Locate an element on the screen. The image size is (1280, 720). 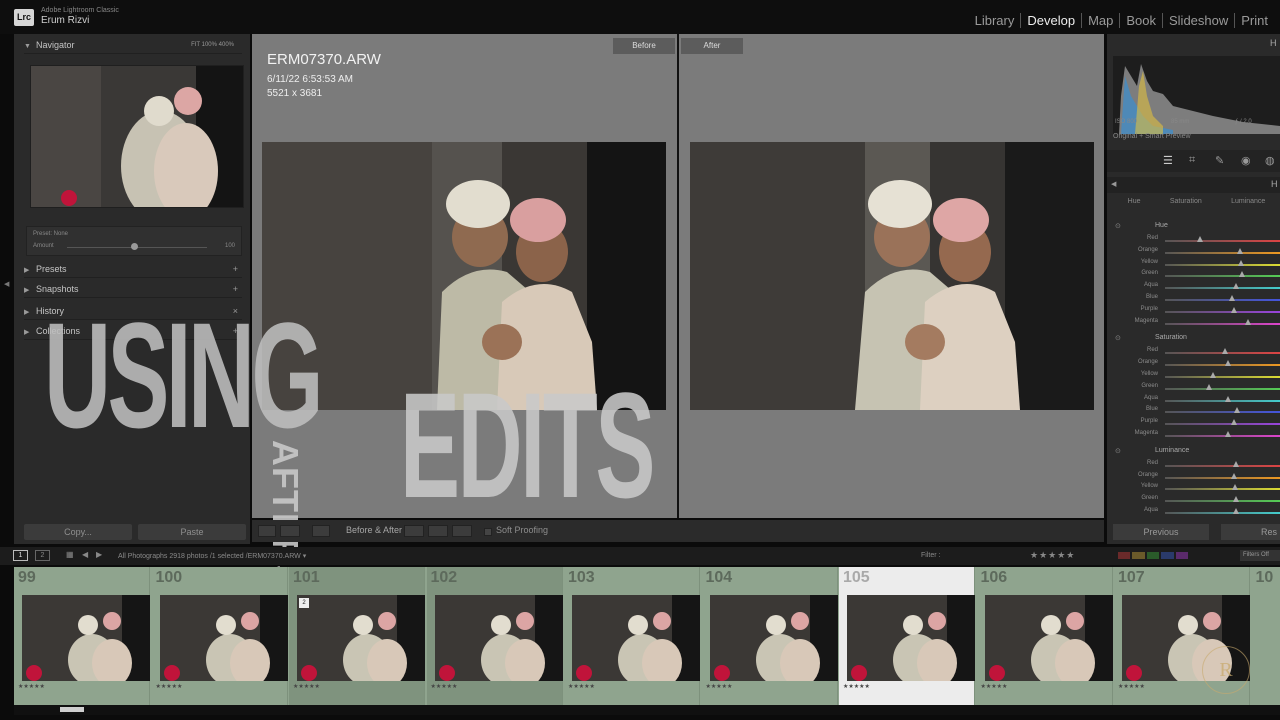
navigator-zoom-options: FIT 100% 400% is located at coordinates (212, 45).